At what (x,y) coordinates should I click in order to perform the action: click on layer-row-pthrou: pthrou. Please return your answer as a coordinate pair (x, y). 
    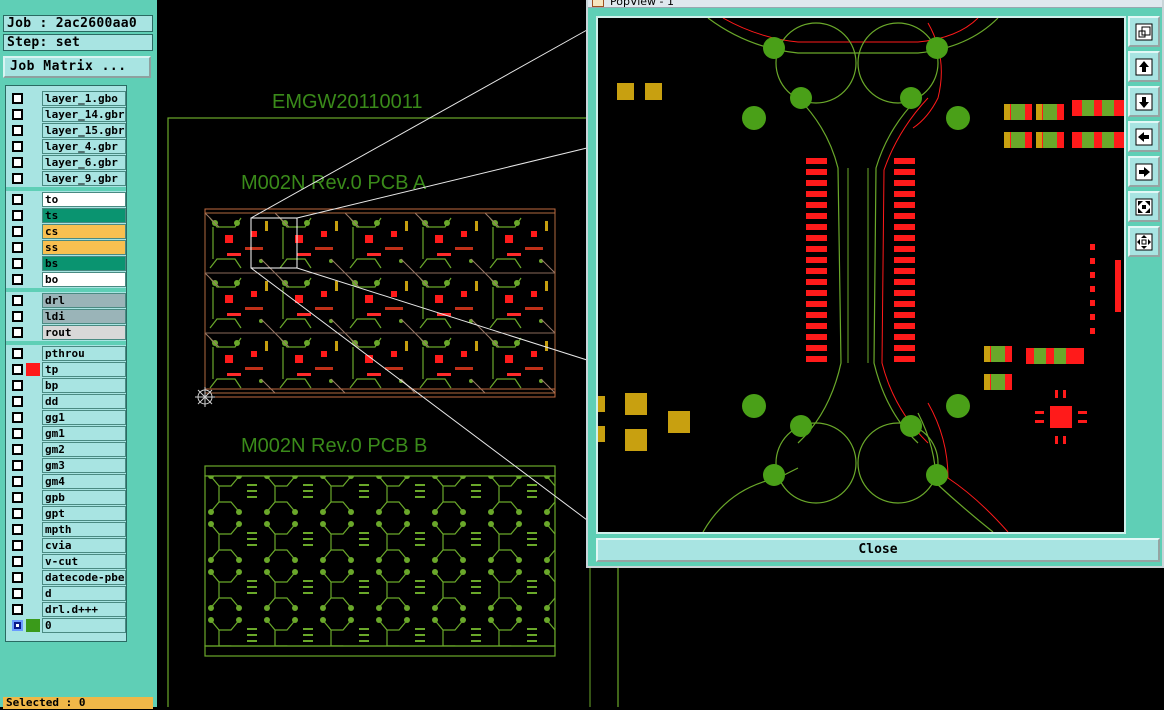
    Looking at the image, I should click on (67, 353).